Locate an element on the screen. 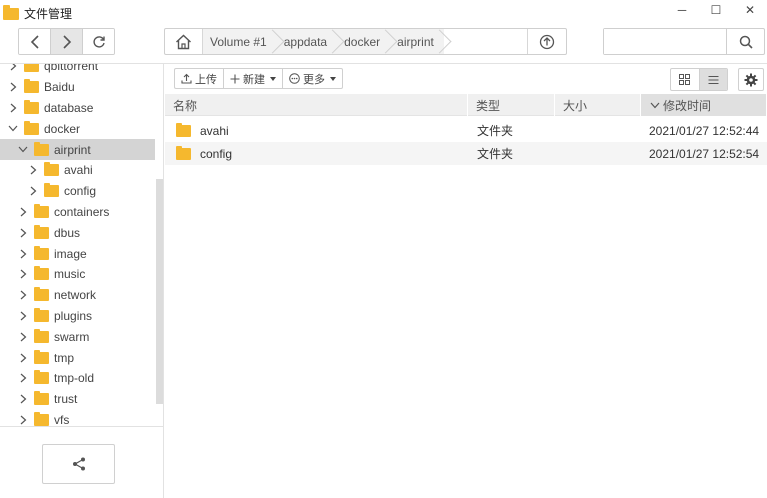  search-input is located at coordinates (665, 41).